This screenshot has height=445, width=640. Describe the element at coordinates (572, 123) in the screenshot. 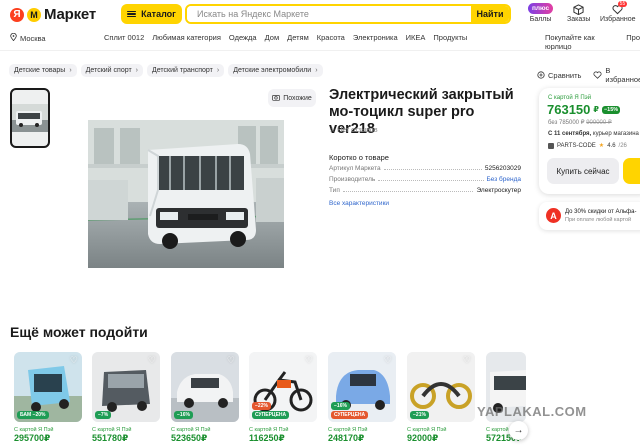

I see `old-price-value: 785000 ₽` at that location.